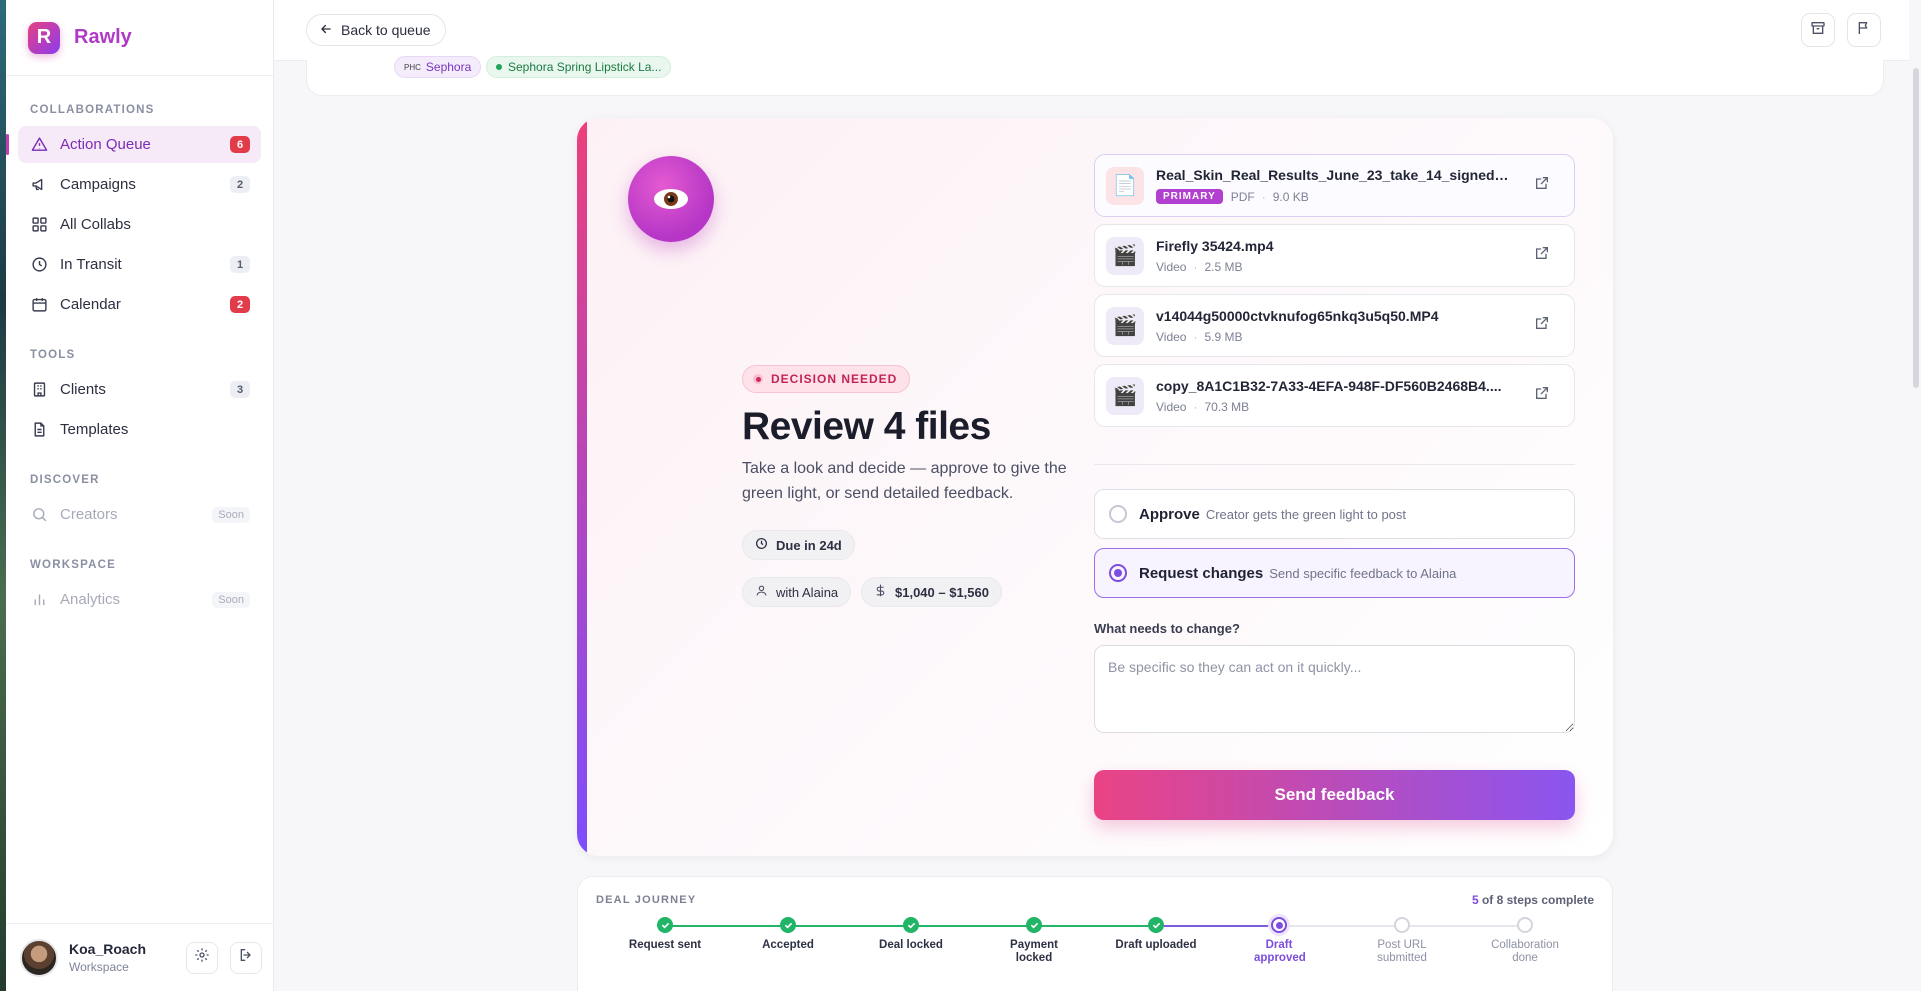  Describe the element at coordinates (92, 110) in the screenshot. I see `section-label-collaborations: COLLABORATIONS` at that location.